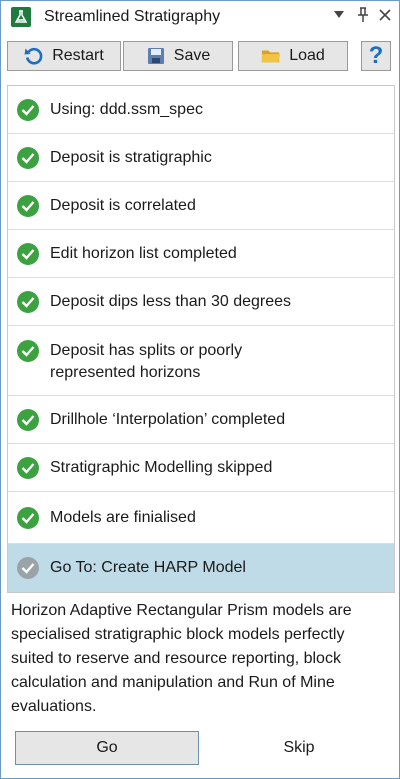 The width and height of the screenshot is (400, 779). Describe the element at coordinates (201, 206) in the screenshot. I see `list-item: Deposit is correlated` at that location.